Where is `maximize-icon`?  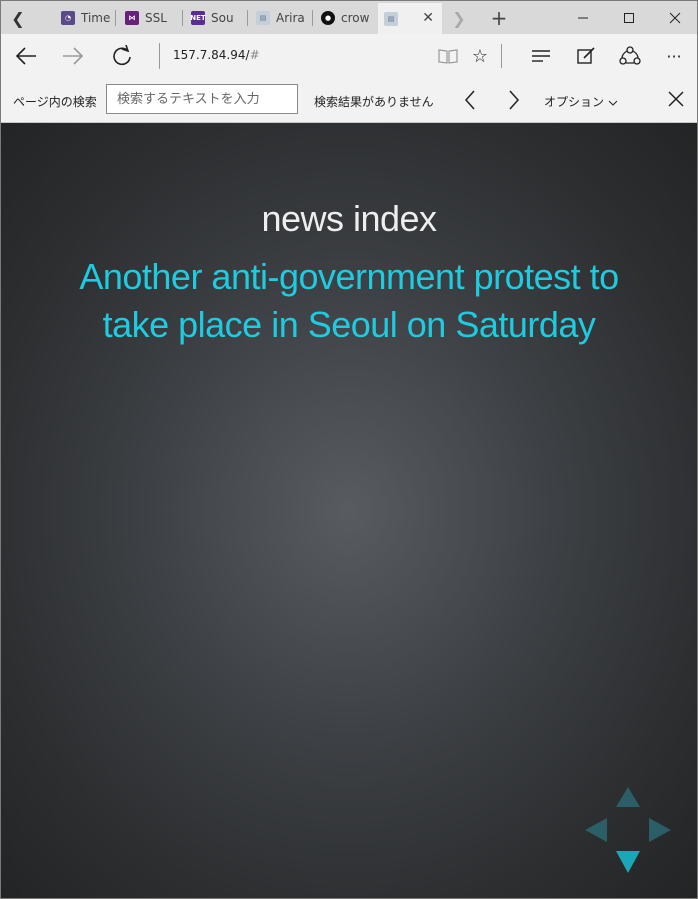 maximize-icon is located at coordinates (629, 17).